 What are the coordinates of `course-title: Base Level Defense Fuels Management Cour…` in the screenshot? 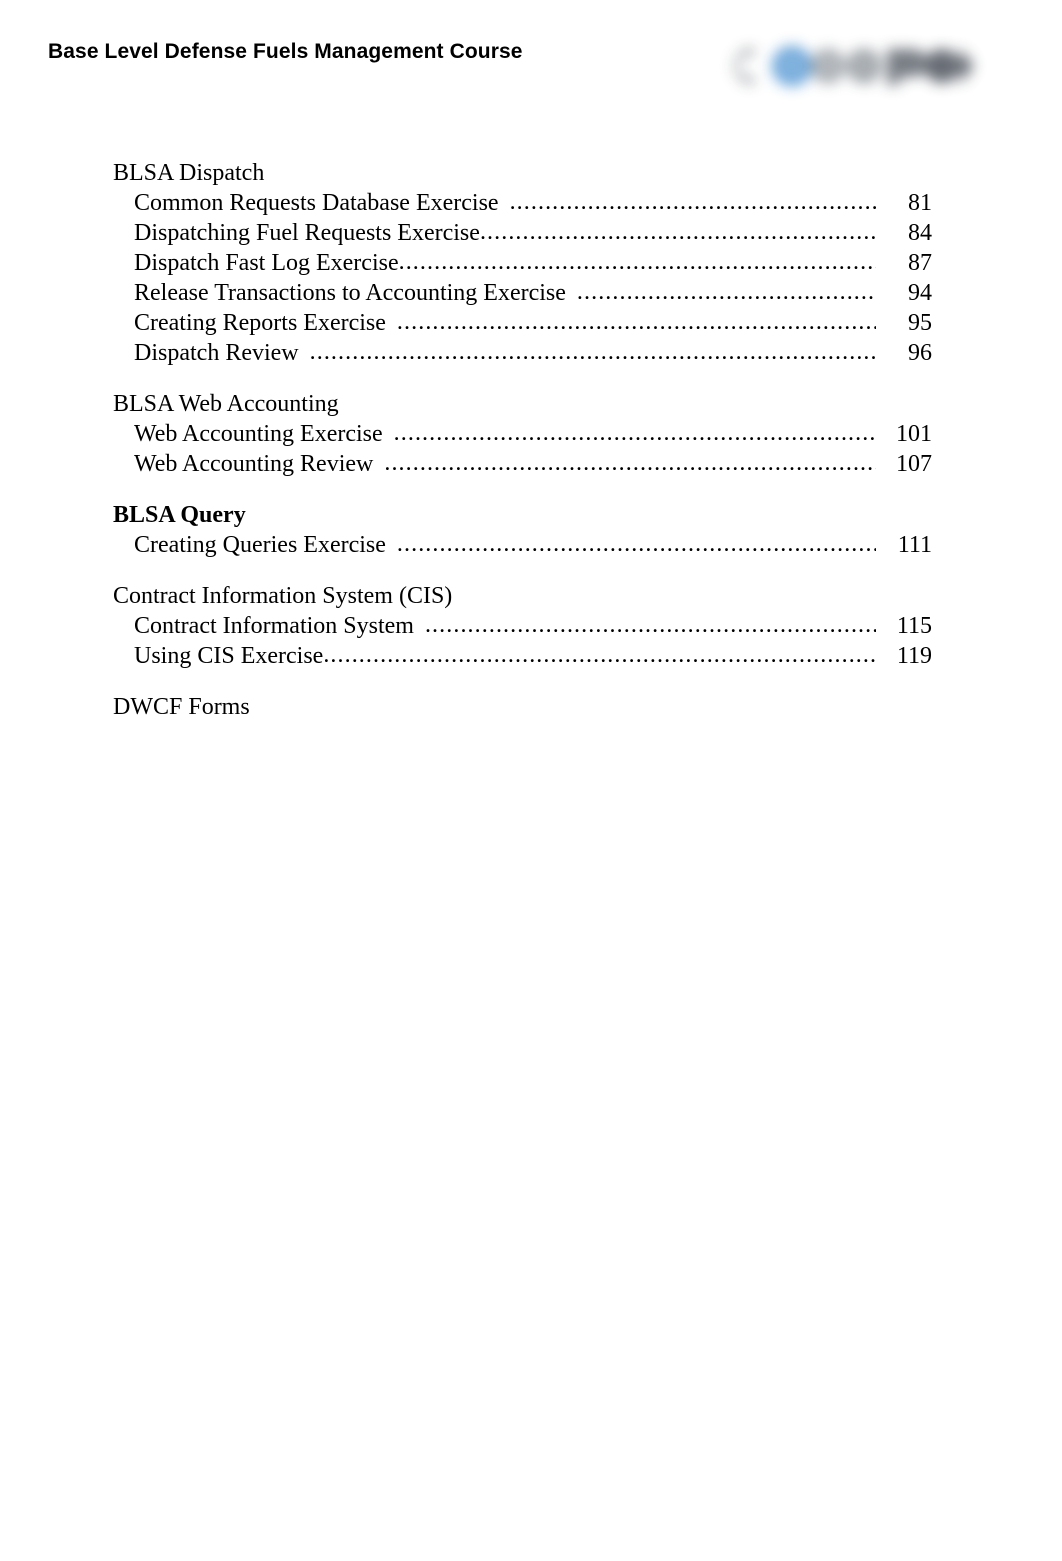 It's located at (285, 51).